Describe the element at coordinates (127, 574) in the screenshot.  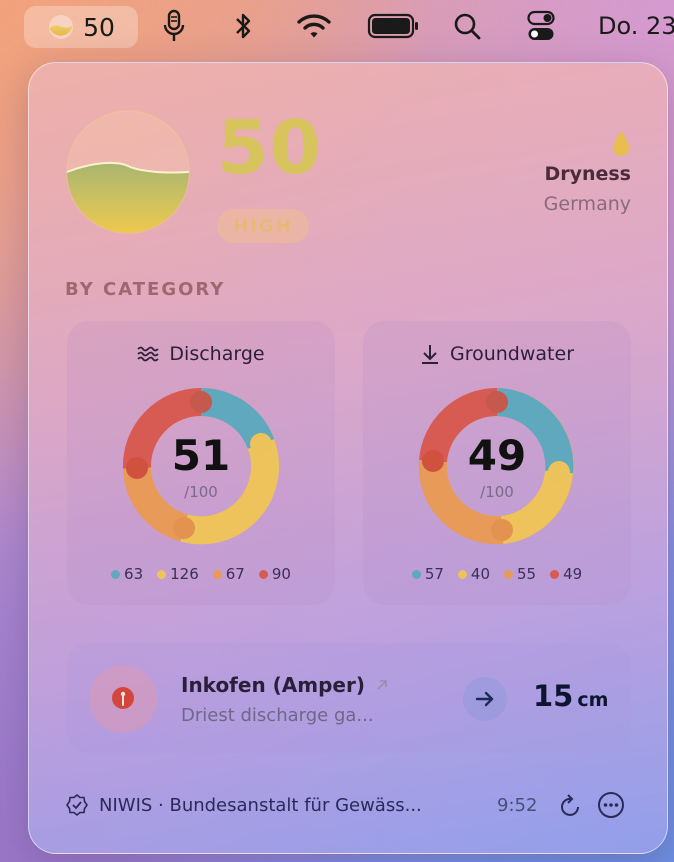
I see `legend-item: 63` at that location.